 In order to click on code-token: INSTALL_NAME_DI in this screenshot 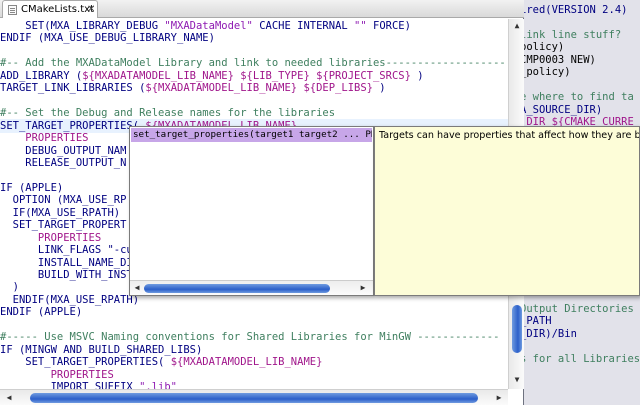, I will do `click(66, 262)`.